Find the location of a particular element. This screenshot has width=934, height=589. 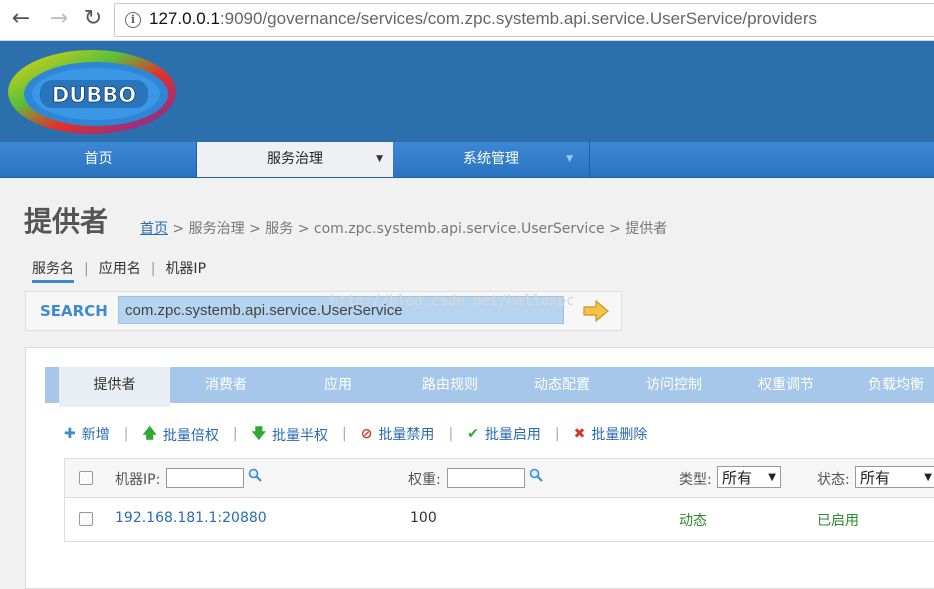

tab-access-control: 访问控制 is located at coordinates (674, 385).